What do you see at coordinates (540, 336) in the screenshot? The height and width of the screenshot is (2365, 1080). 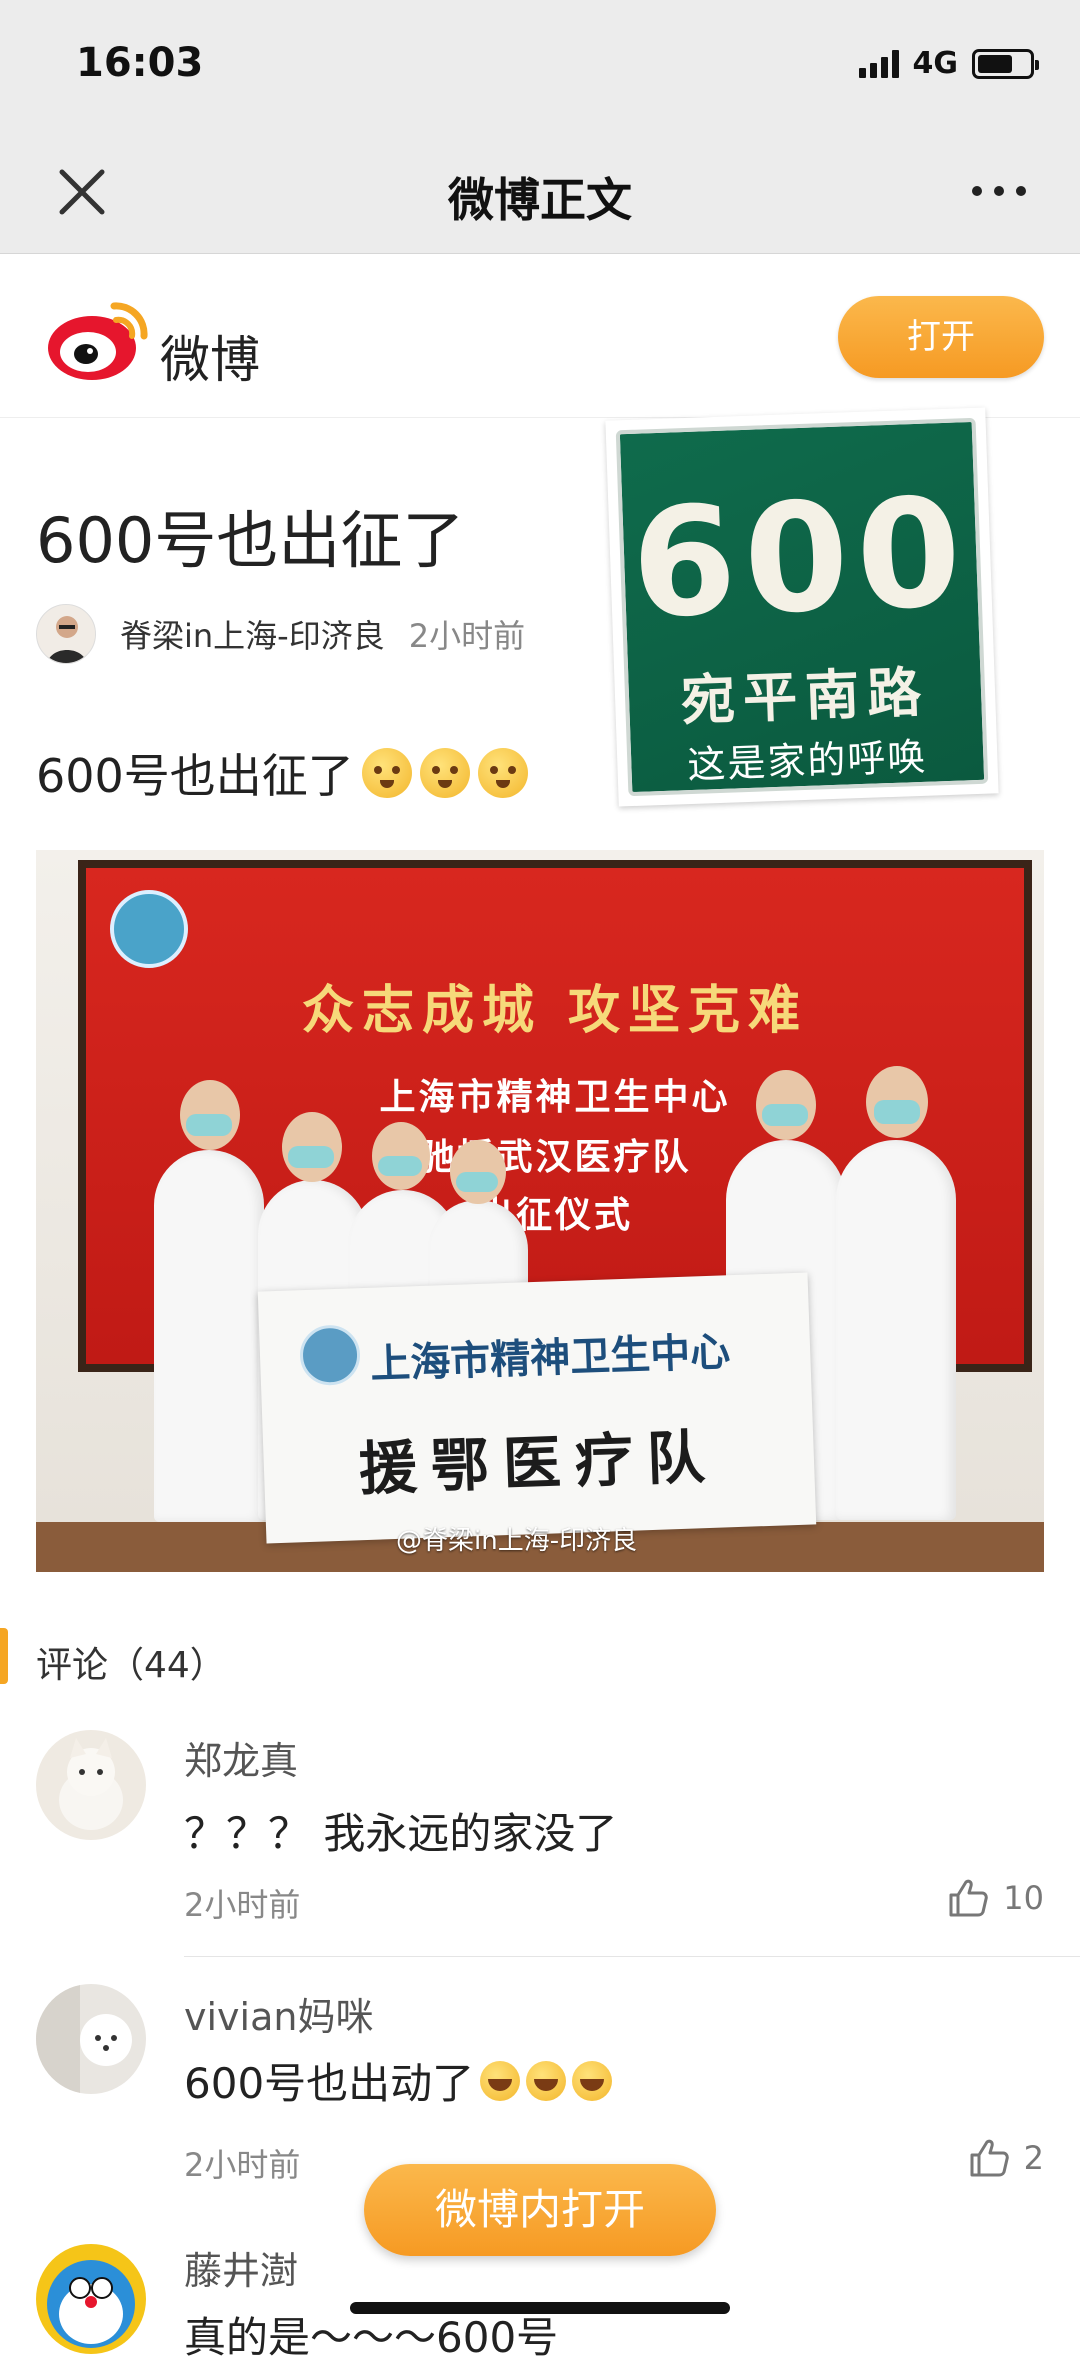 I see `brand-bar: 微博 打开` at bounding box center [540, 336].